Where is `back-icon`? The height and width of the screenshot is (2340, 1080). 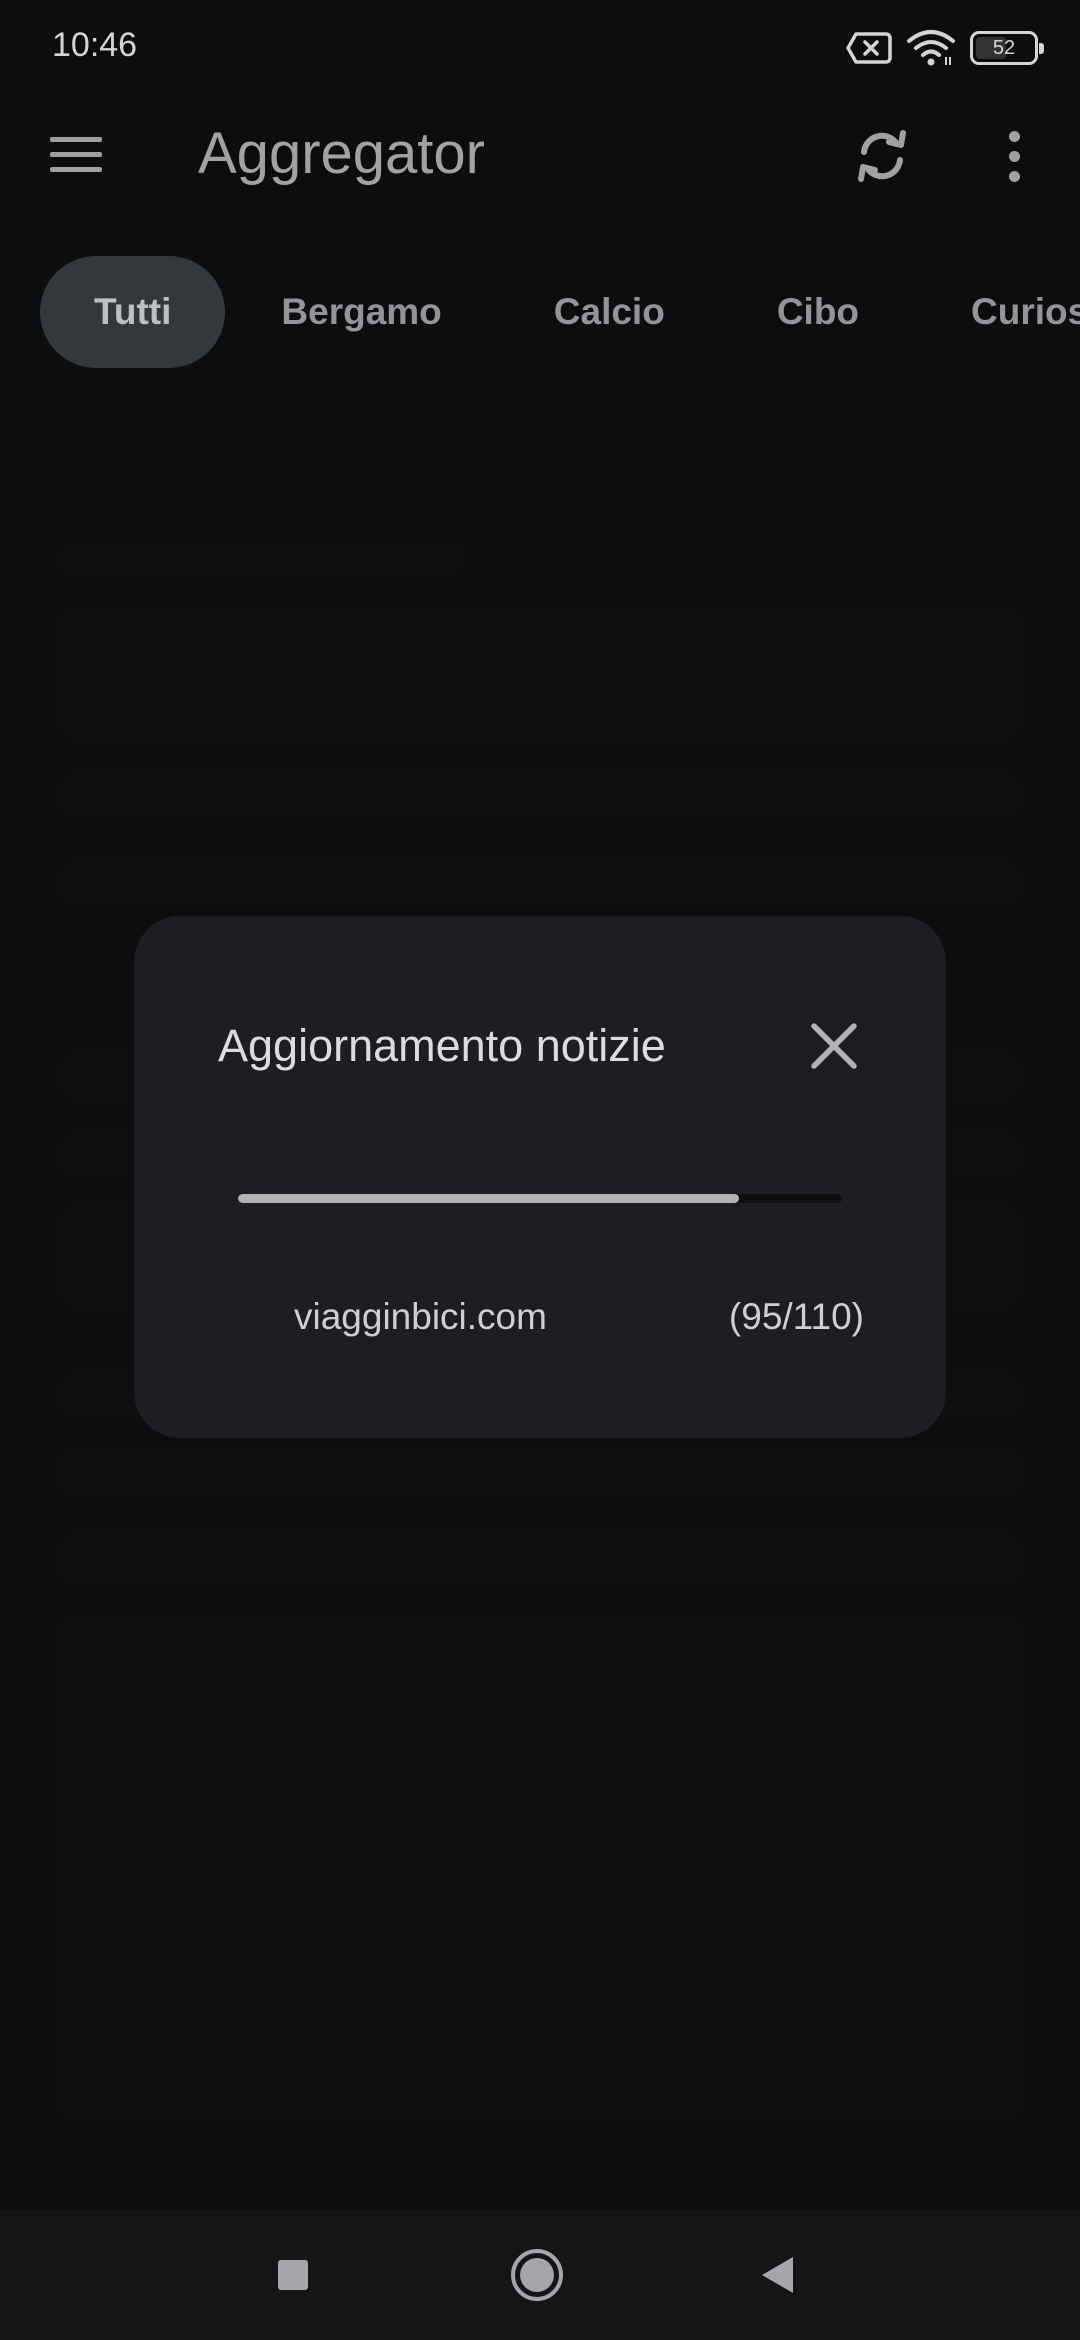
back-icon is located at coordinates (777, 2275).